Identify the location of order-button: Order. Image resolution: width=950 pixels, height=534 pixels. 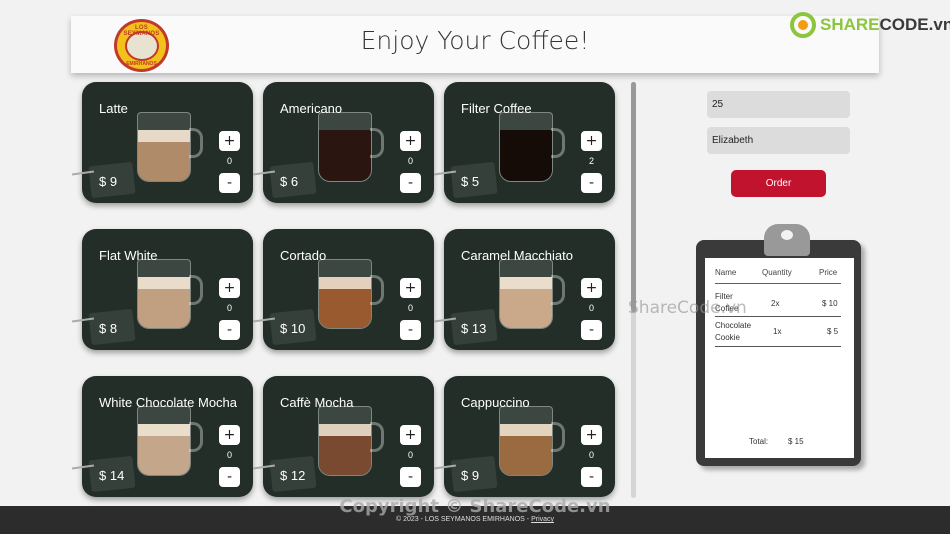
(778, 183).